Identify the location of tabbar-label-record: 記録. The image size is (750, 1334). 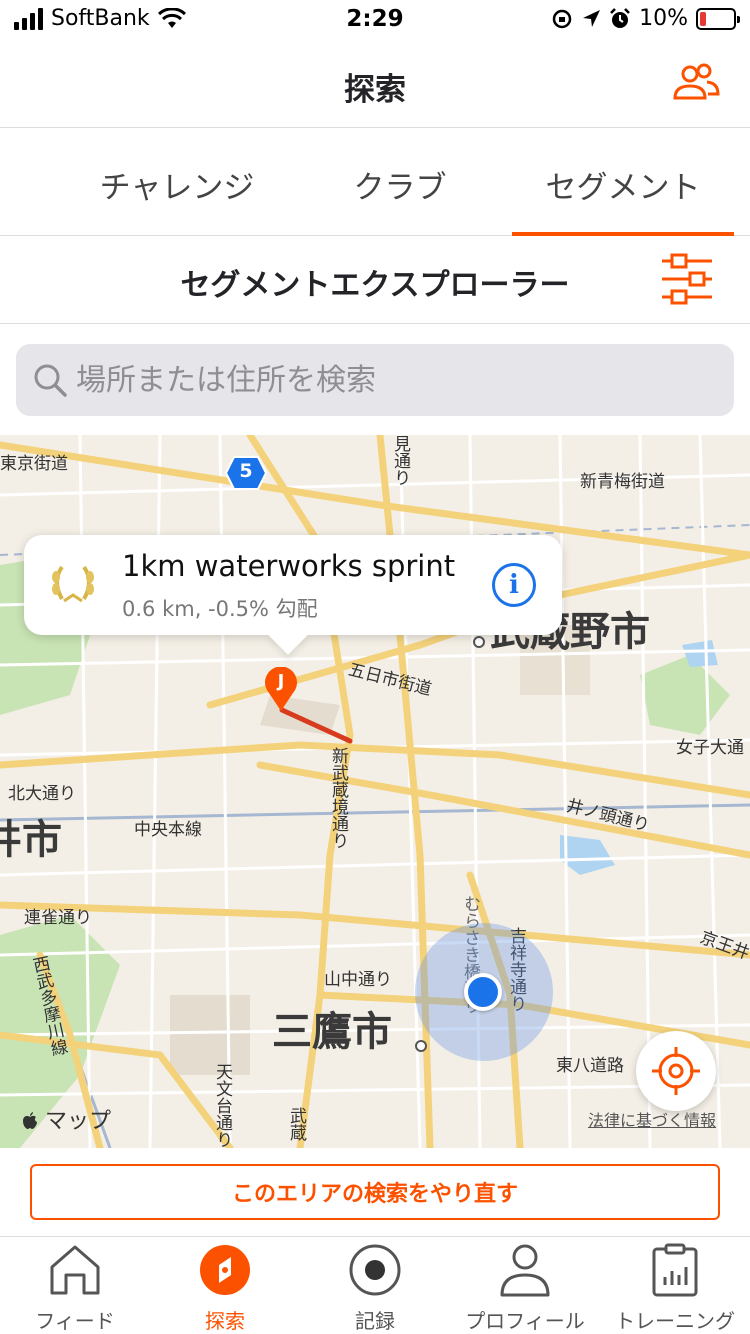
(375, 1321).